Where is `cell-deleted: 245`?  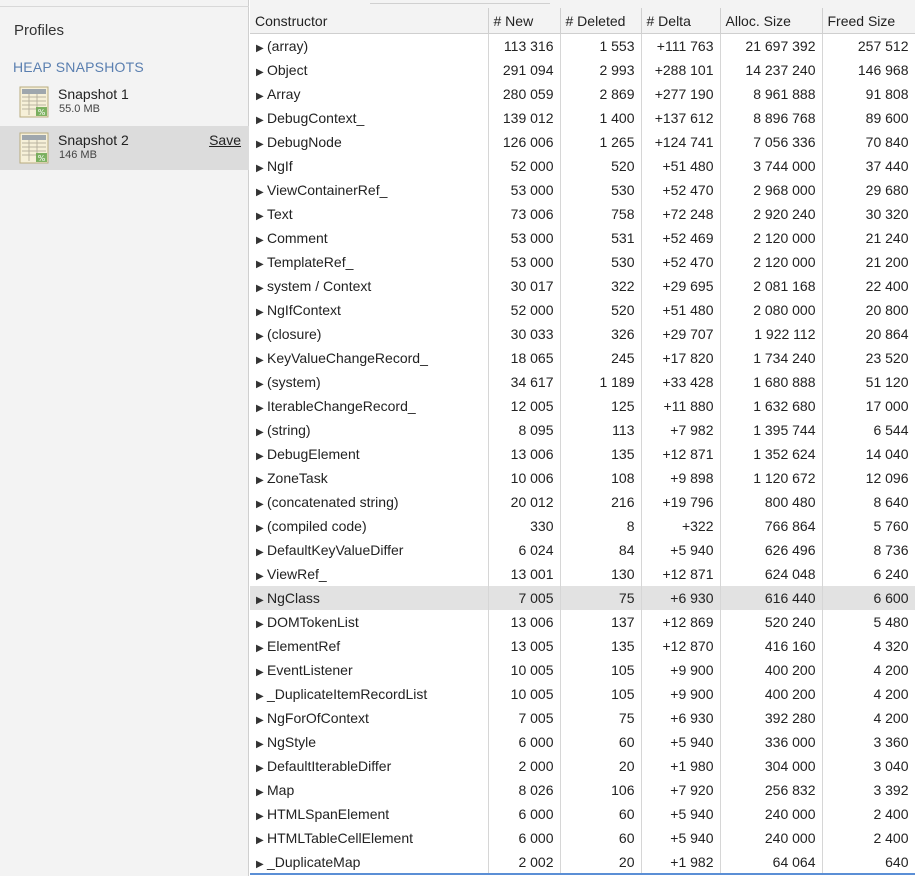 cell-deleted: 245 is located at coordinates (601, 358).